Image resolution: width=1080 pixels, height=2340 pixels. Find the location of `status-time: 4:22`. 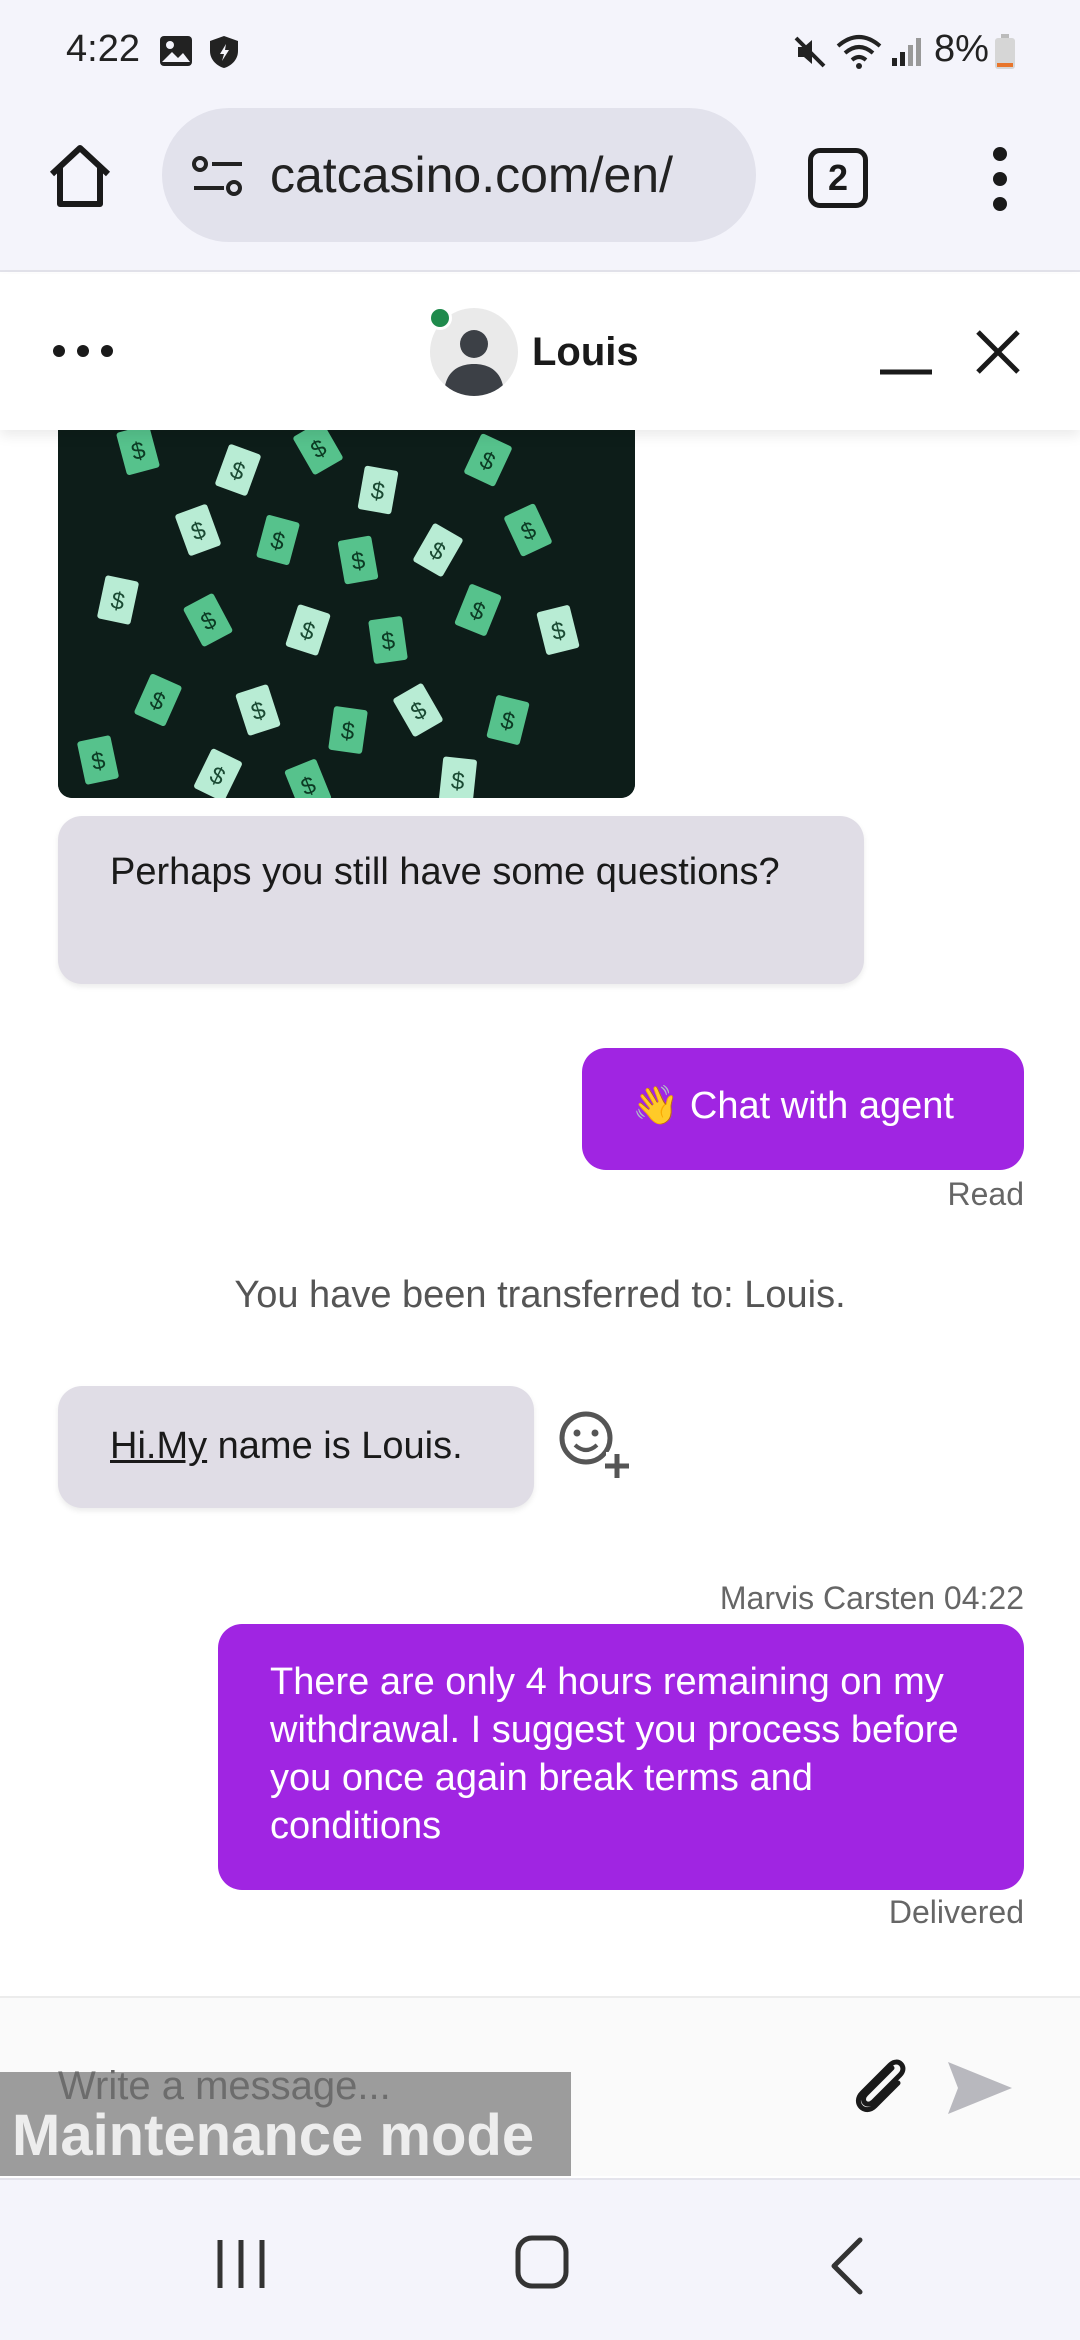

status-time: 4:22 is located at coordinates (103, 49).